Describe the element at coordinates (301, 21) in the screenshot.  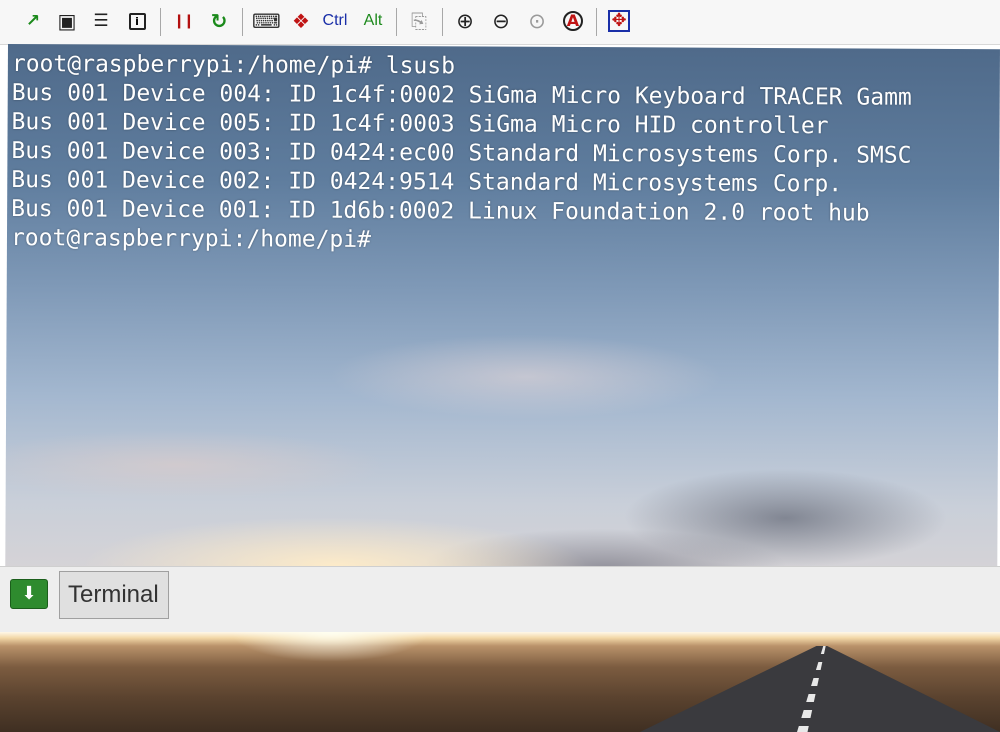
I see `windows-key-icon: ❖` at that location.